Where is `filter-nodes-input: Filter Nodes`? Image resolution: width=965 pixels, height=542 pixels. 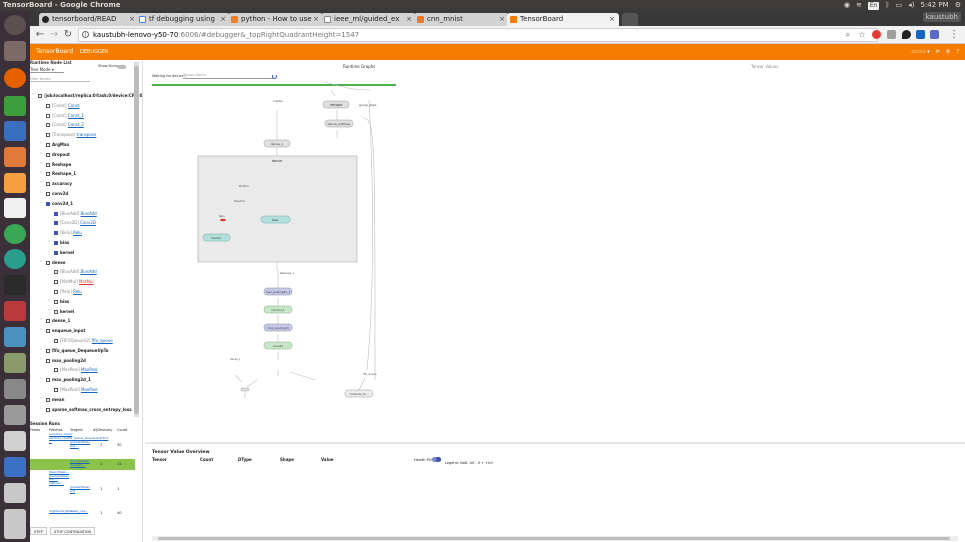 filter-nodes-input: Filter Nodes is located at coordinates (60, 79).